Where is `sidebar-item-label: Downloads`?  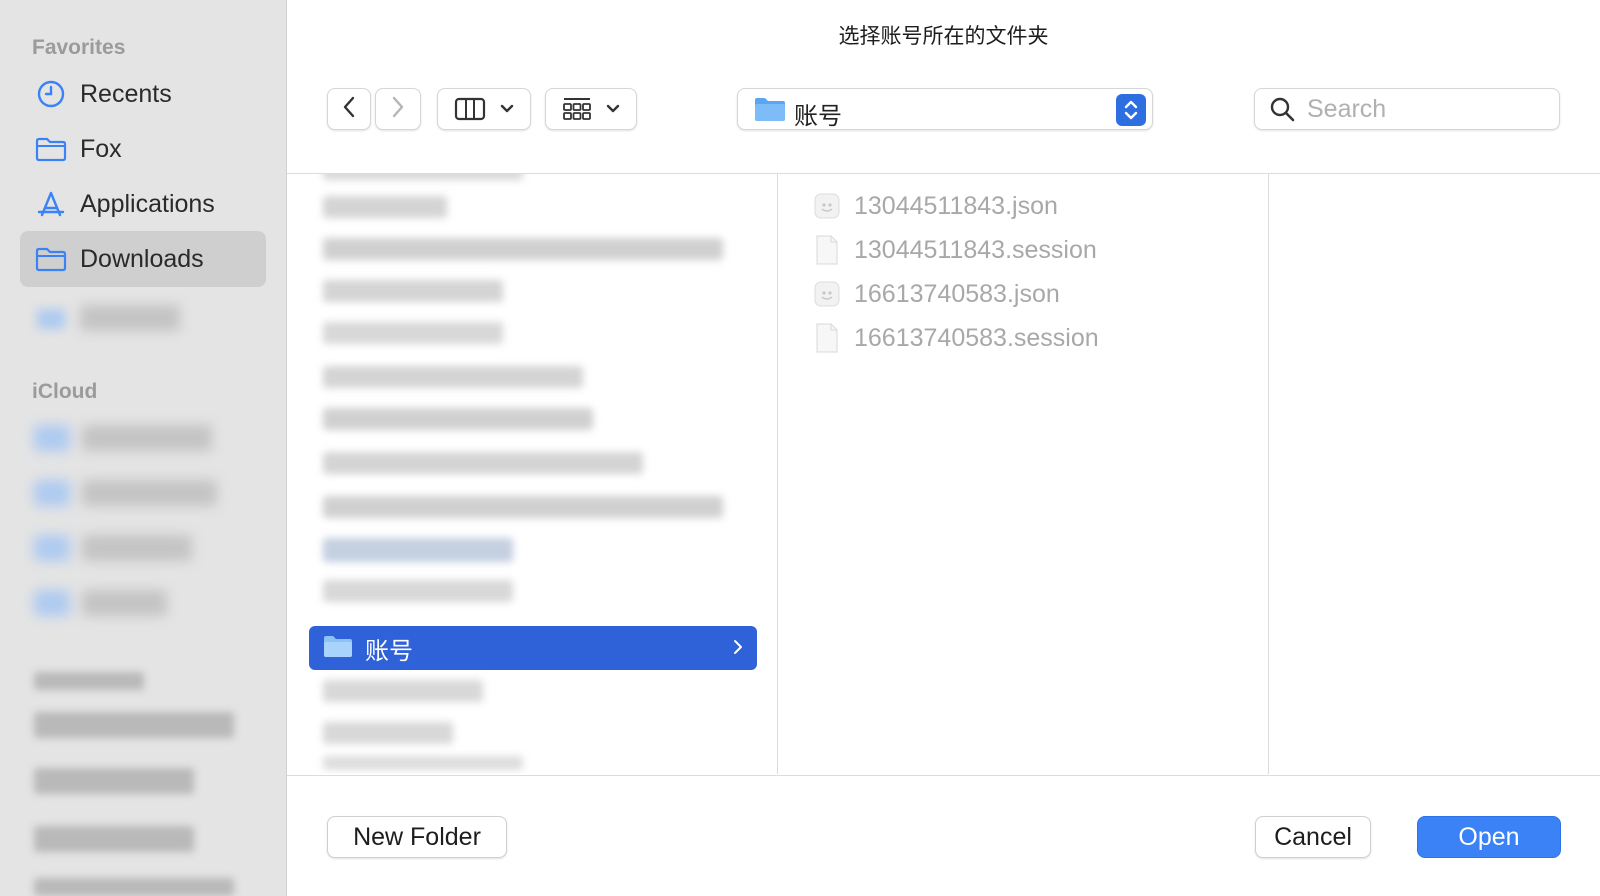 sidebar-item-label: Downloads is located at coordinates (142, 258).